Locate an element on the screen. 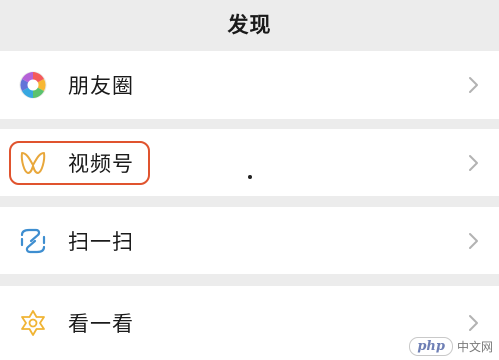  watermark: php 中文网 is located at coordinates (451, 346).